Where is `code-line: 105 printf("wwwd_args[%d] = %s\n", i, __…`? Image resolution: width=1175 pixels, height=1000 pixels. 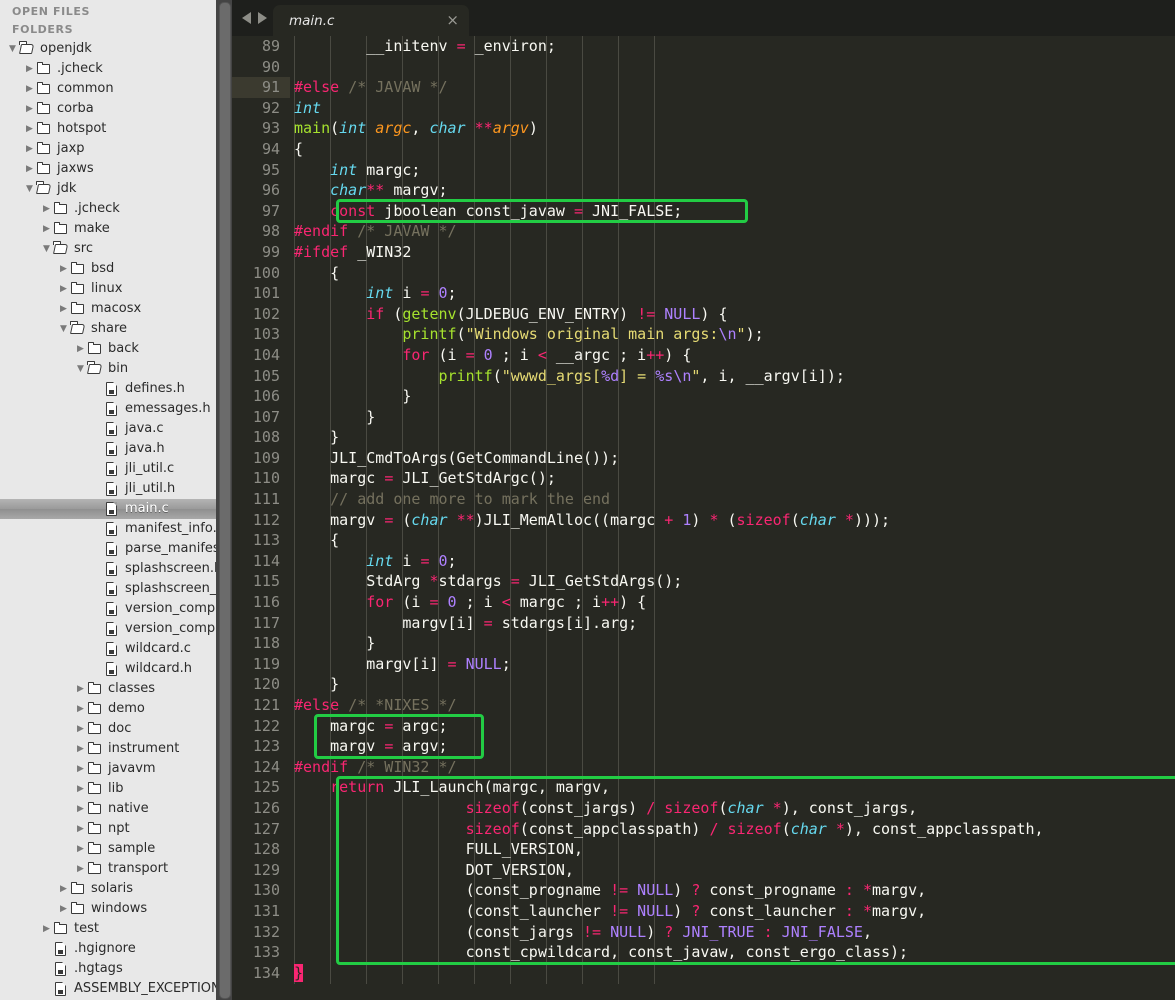 code-line: 105 printf("wwwd_args[%d] = %s\n", i, __… is located at coordinates (703, 376).